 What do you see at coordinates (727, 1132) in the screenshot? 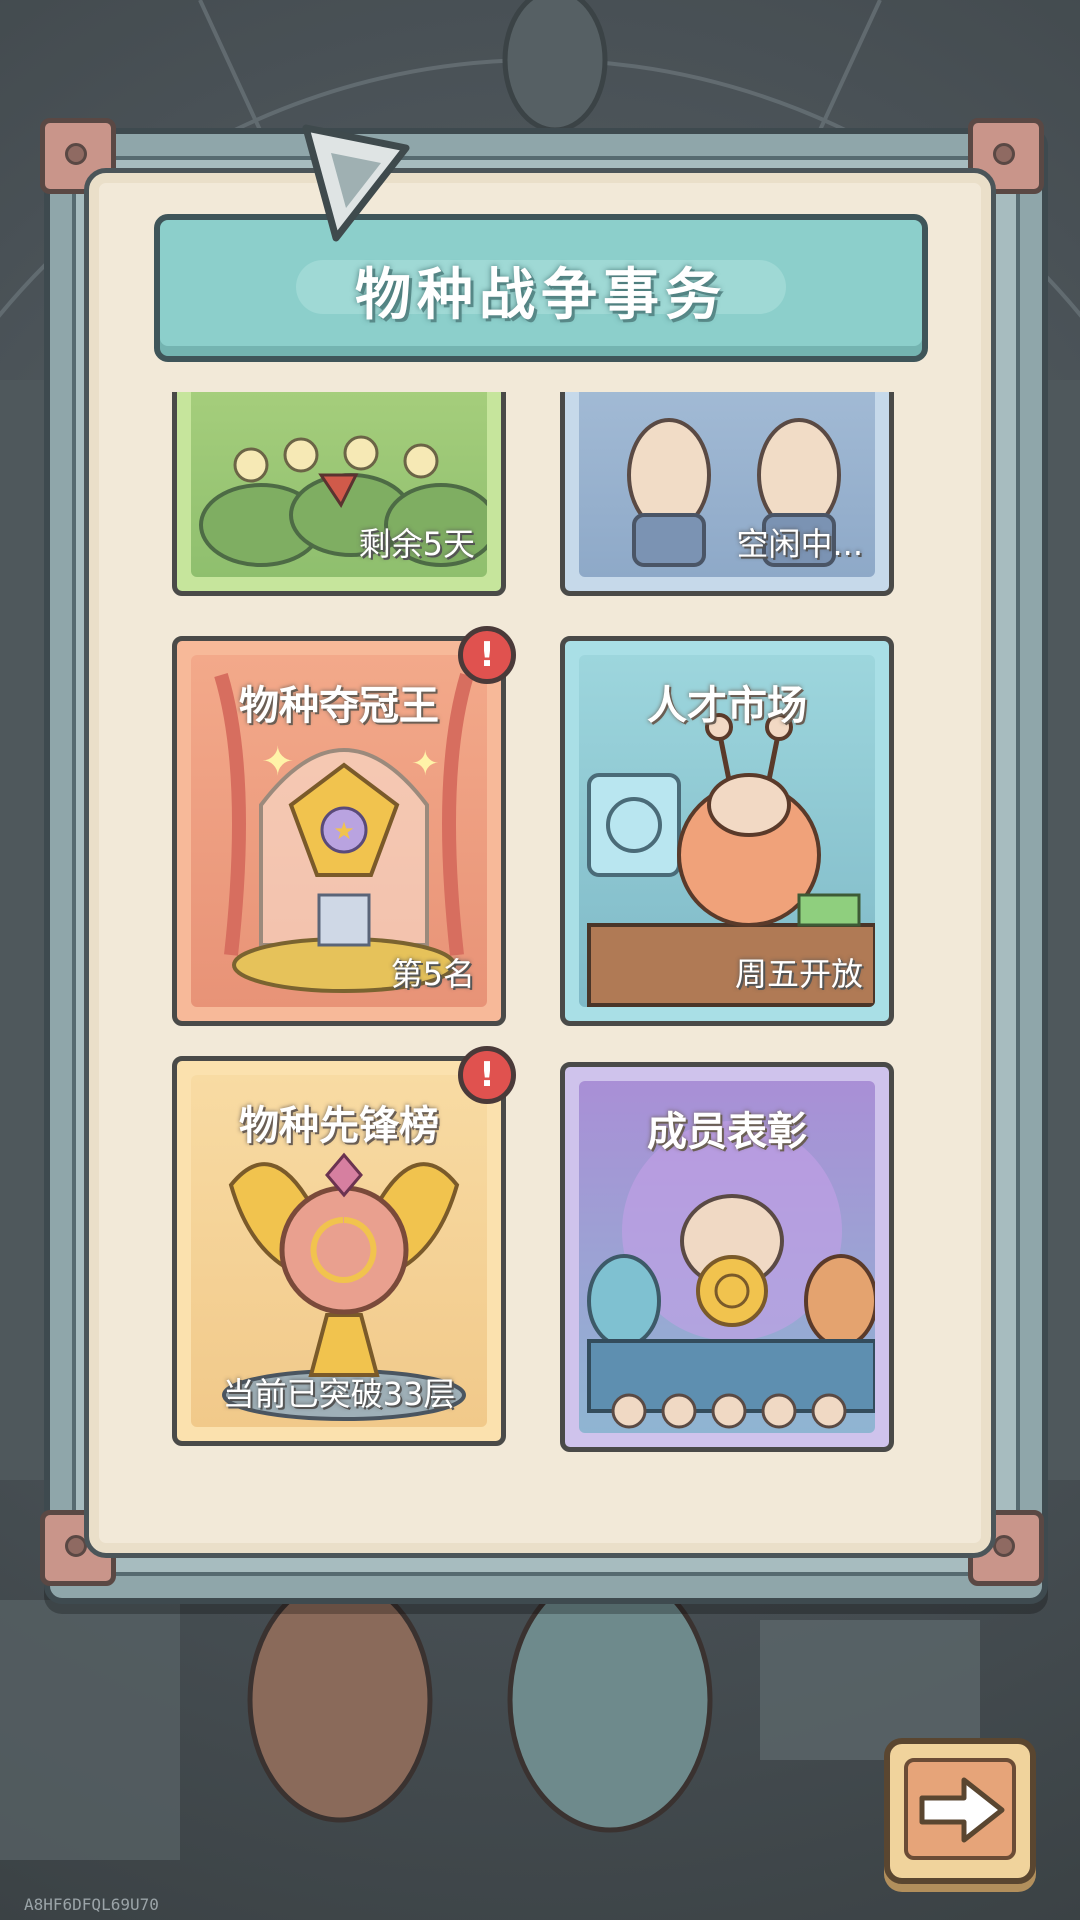
I see `card-title: 成员表彰` at bounding box center [727, 1132].